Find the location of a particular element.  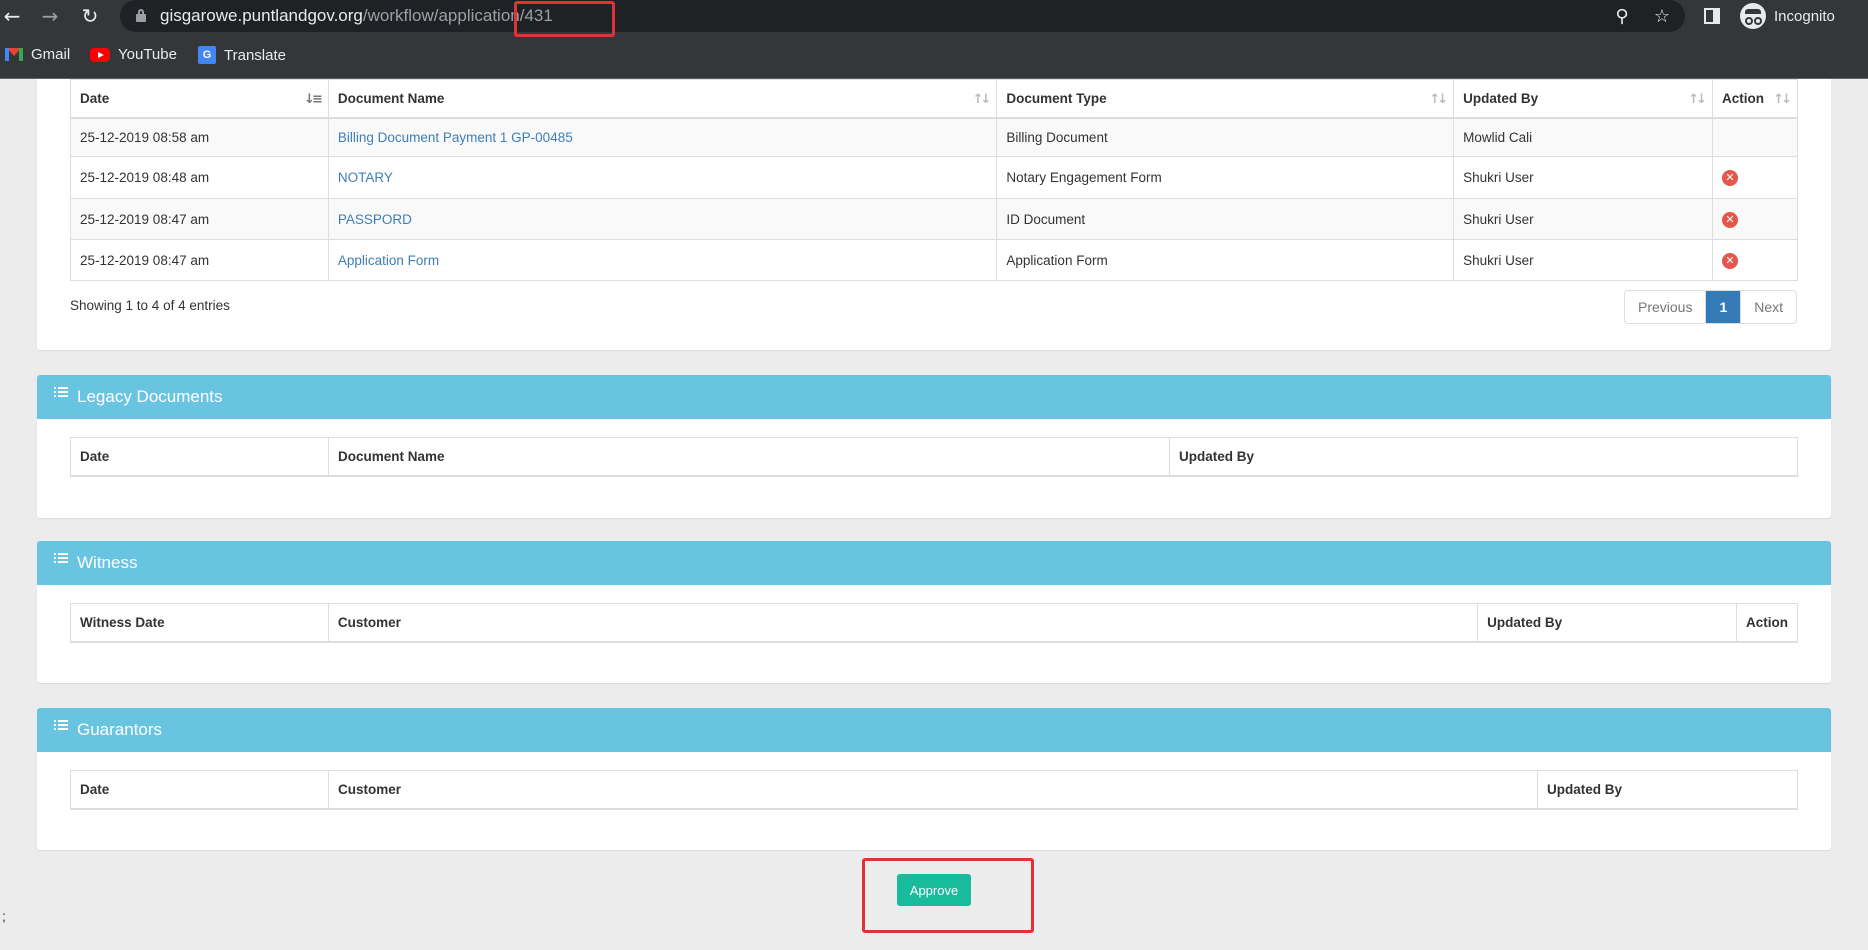

lock-icon is located at coordinates (141, 15).